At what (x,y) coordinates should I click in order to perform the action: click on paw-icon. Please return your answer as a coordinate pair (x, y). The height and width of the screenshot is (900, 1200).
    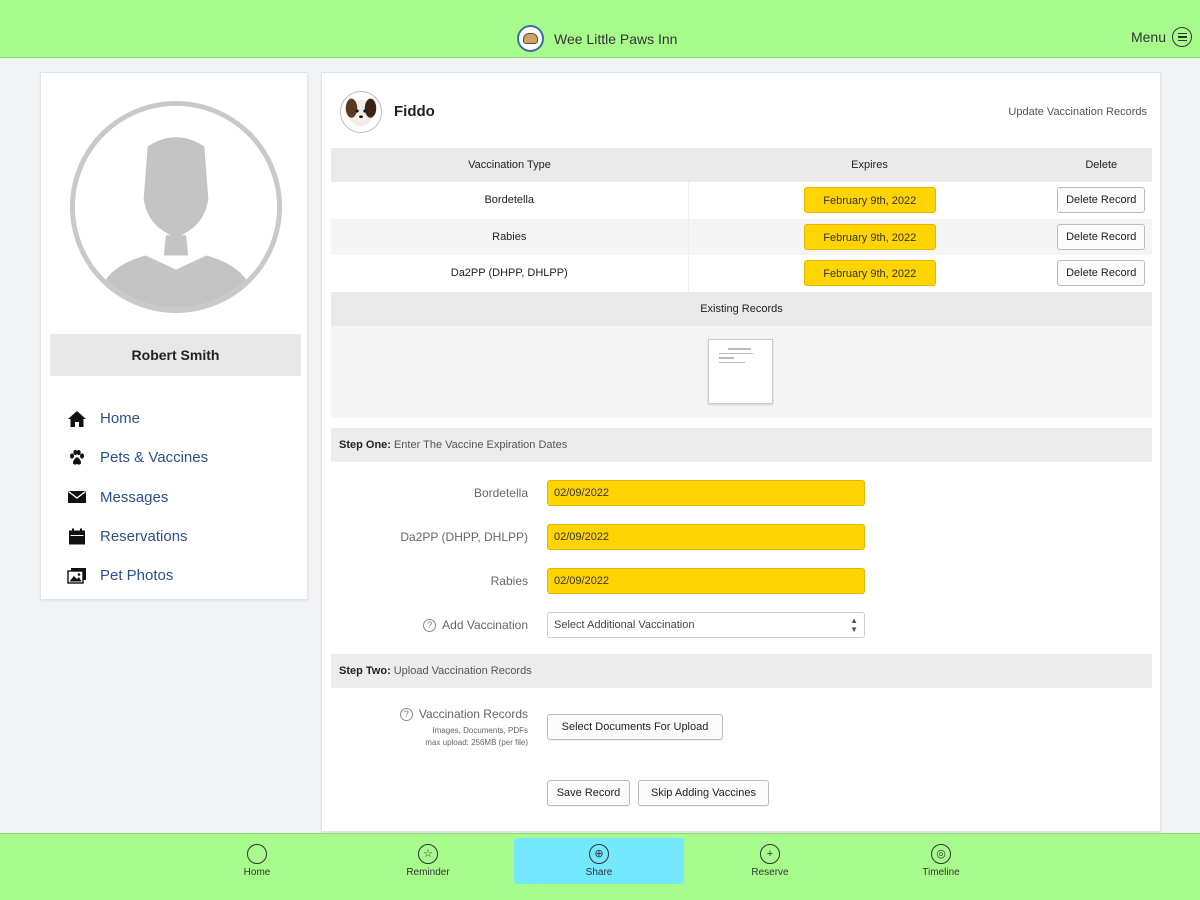
    Looking at the image, I should click on (77, 458).